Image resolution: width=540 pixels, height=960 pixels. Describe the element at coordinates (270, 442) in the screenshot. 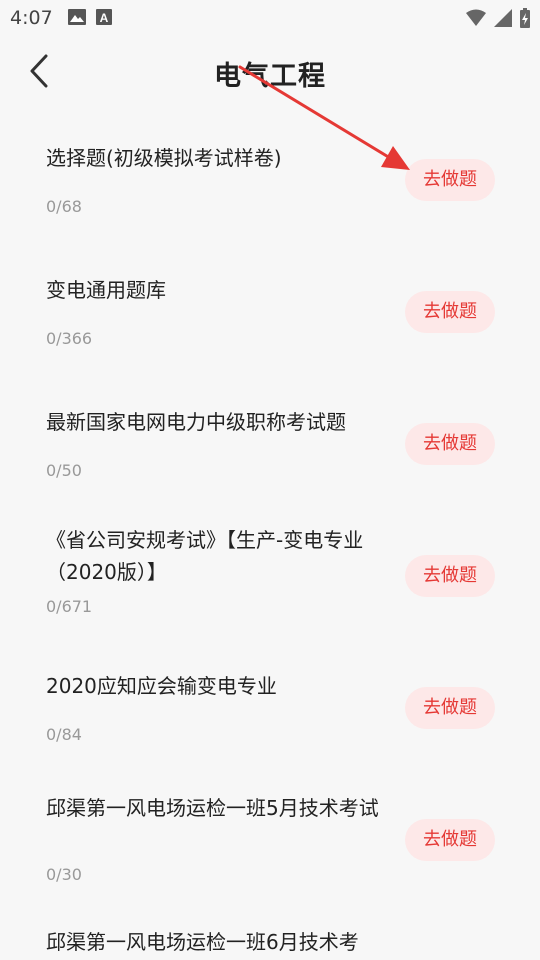

I see `exam-item: 最新国家电网电力中级职称考试题 0/50 去做题` at that location.